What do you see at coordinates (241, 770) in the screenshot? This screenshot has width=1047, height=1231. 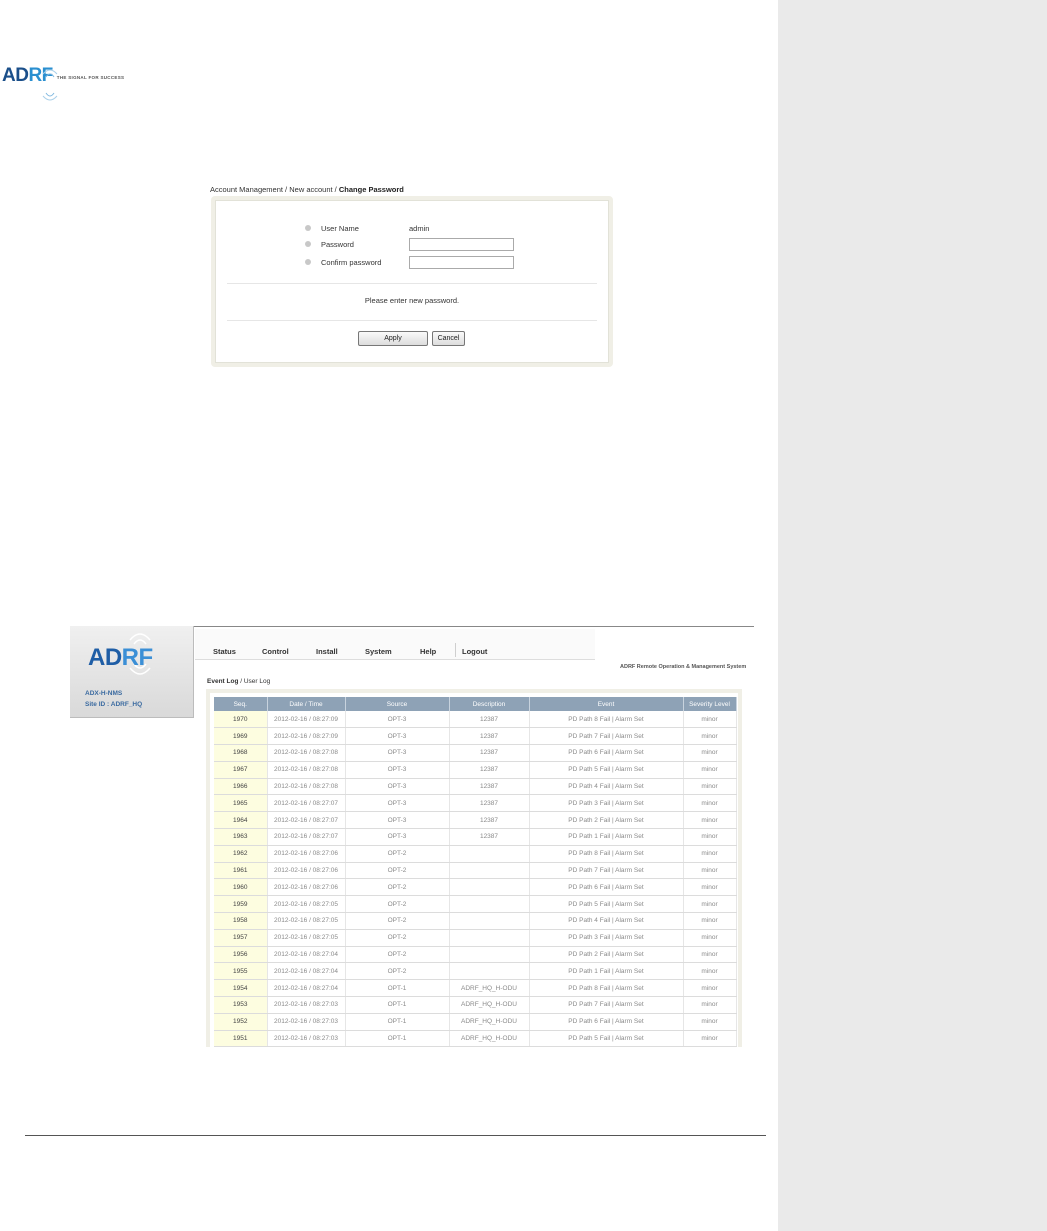 I see `seq-cell: 1967` at bounding box center [241, 770].